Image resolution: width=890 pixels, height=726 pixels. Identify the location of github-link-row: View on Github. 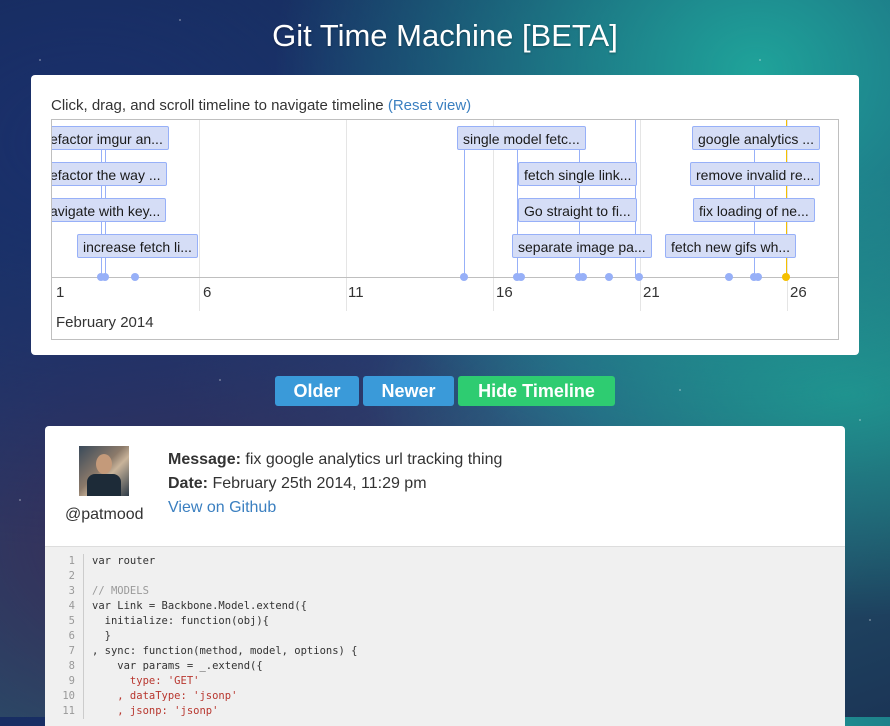
(335, 508).